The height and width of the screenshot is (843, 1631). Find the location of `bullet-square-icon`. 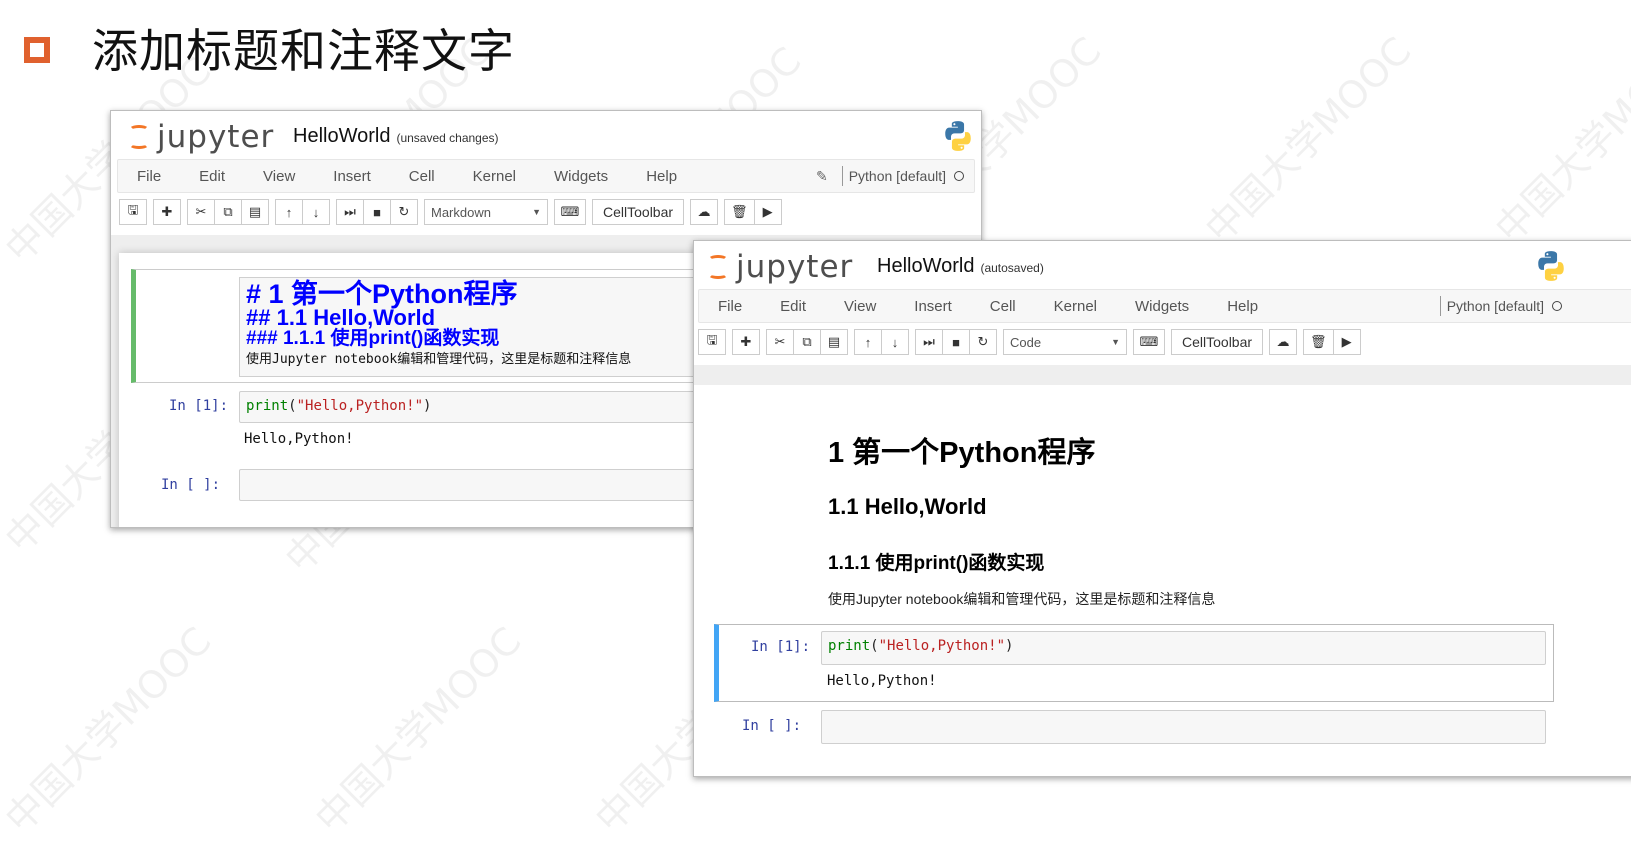

bullet-square-icon is located at coordinates (37, 50).